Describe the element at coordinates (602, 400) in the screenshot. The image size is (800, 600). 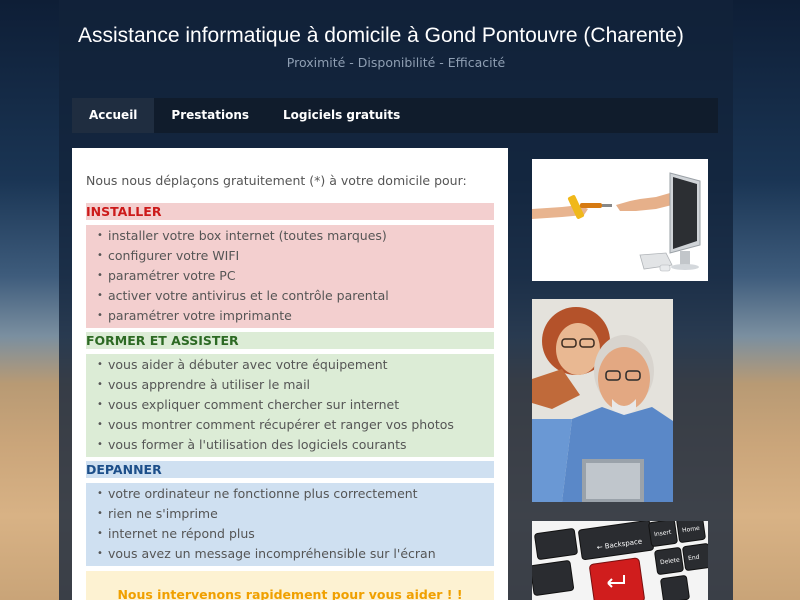
I see `senior-couple-image` at that location.